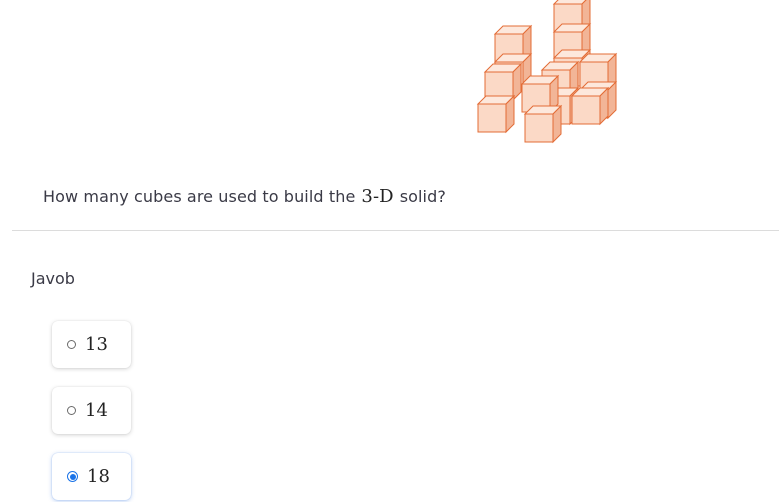  I want to click on option-18: 18, so click(91, 476).